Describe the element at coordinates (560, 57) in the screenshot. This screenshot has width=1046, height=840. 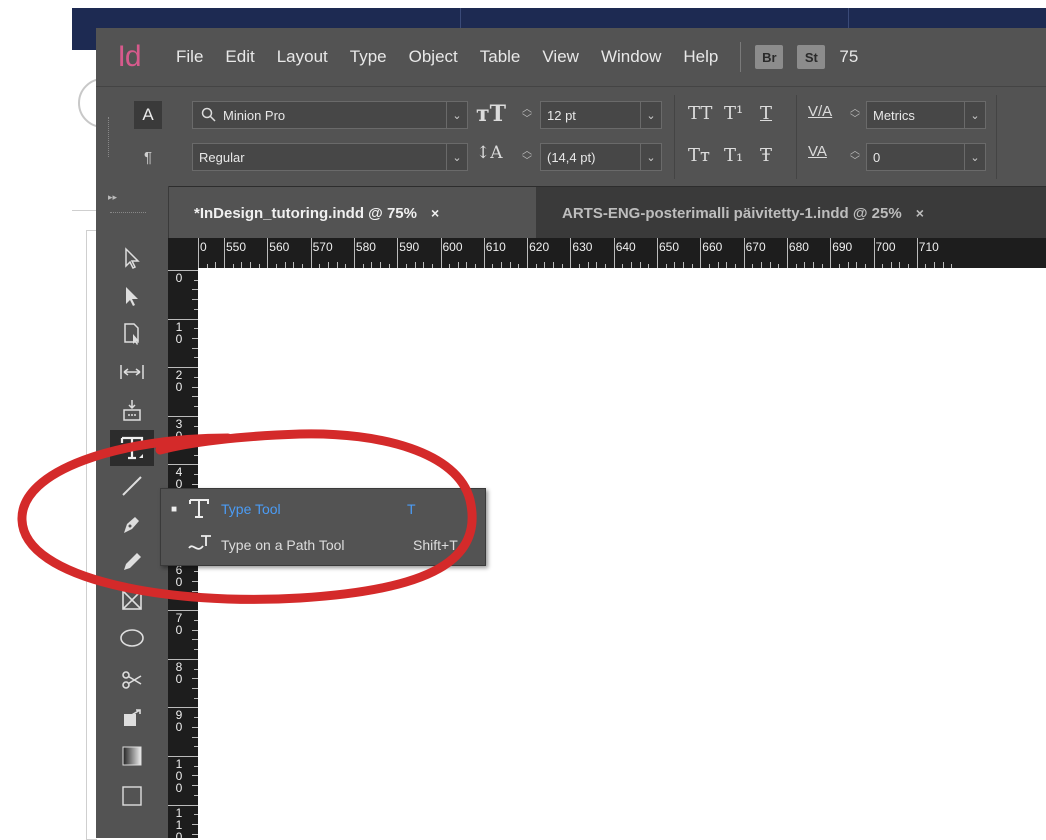
I see `menu-view: View` at that location.